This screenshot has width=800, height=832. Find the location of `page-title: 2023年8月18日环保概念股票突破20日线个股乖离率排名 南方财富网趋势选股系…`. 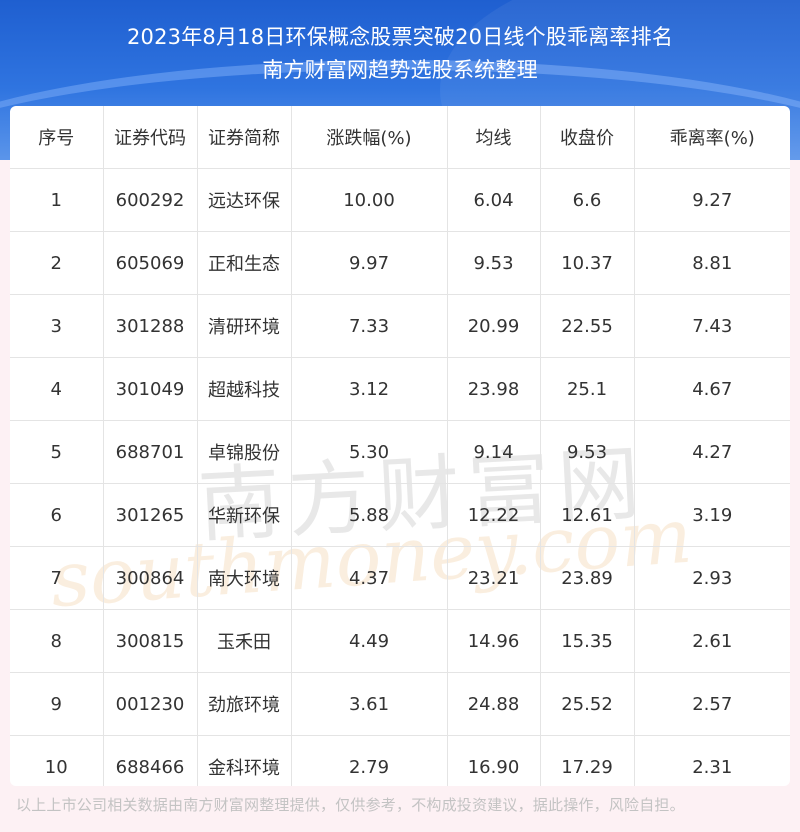

page-title: 2023年8月18日环保概念股票突破20日线个股乖离率排名 南方财富网趋势选股系… is located at coordinates (400, 53).